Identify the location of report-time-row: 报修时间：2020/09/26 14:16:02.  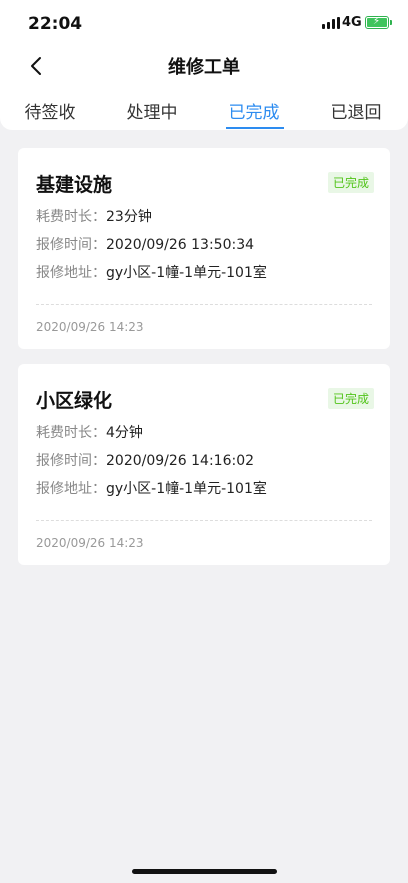
(145, 460).